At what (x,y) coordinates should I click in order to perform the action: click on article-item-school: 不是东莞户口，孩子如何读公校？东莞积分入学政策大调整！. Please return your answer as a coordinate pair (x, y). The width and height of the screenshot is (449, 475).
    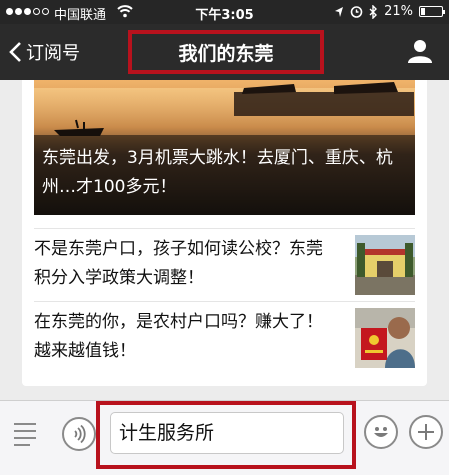
    Looking at the image, I should click on (224, 264).